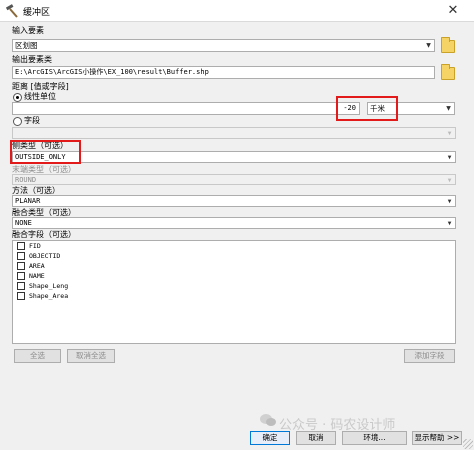 The width and height of the screenshot is (474, 450). What do you see at coordinates (234, 179) in the screenshot?
I see `end-type-select: ROUND ▼` at bounding box center [234, 179].